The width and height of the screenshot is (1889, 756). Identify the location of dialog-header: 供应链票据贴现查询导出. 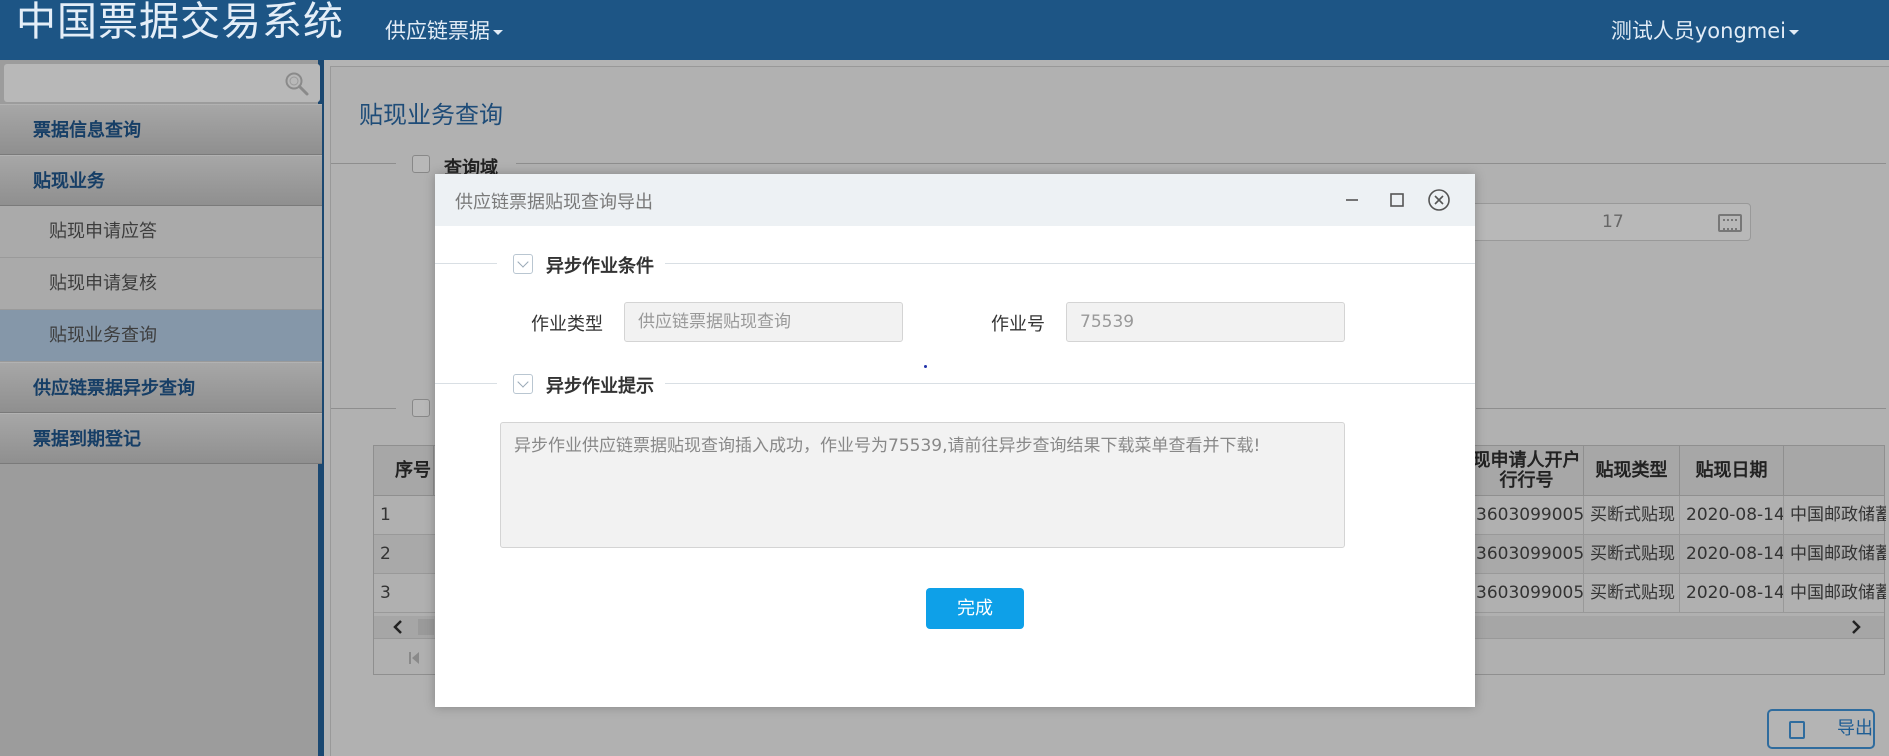
(955, 200).